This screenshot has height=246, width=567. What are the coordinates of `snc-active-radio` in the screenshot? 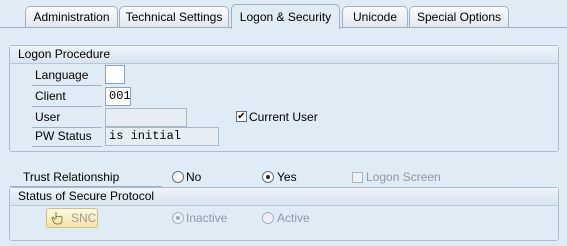 It's located at (268, 218).